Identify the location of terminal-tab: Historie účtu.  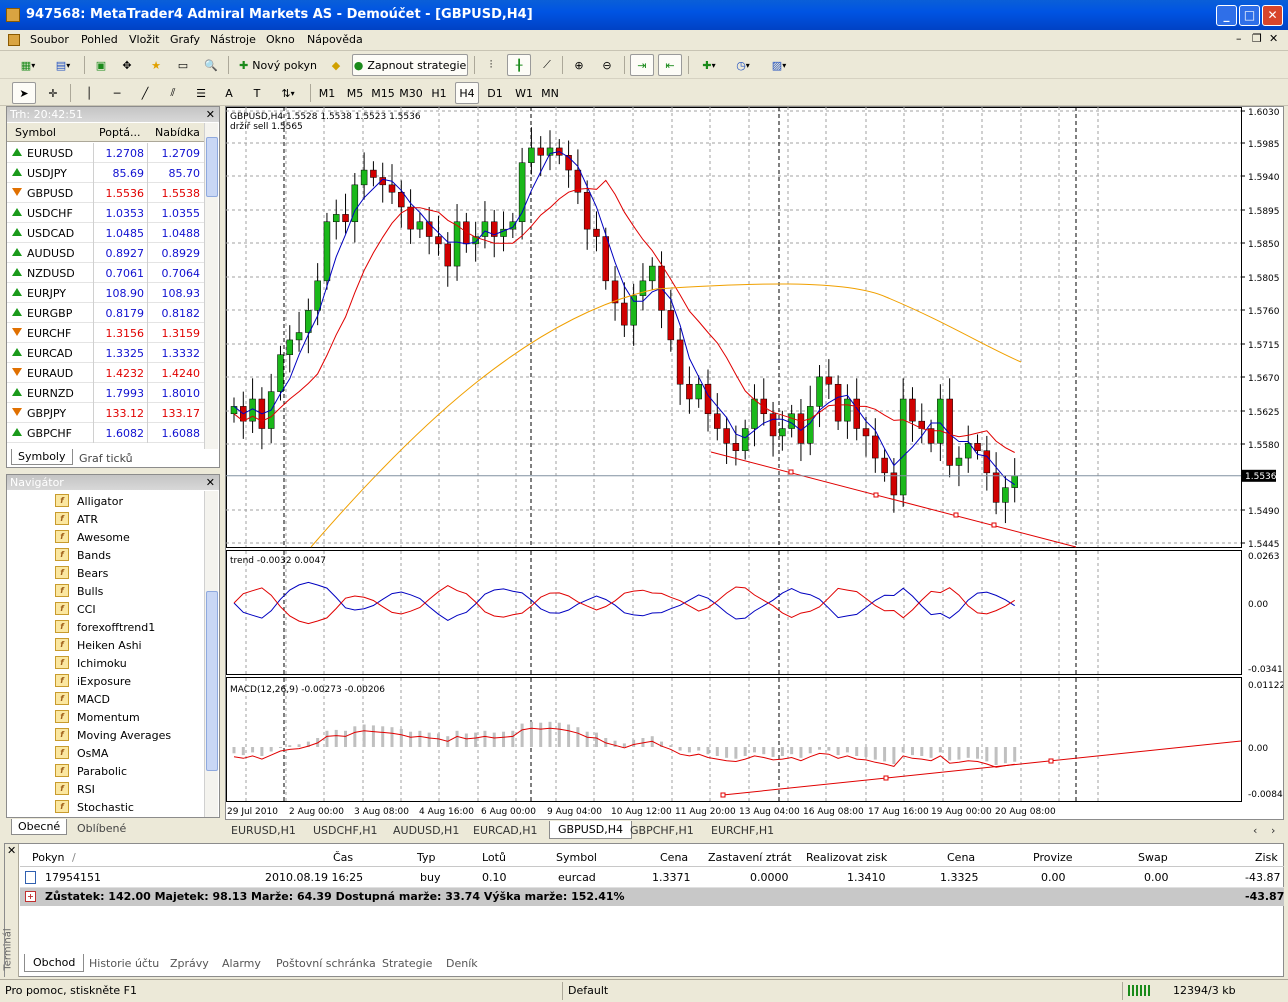
(124, 963).